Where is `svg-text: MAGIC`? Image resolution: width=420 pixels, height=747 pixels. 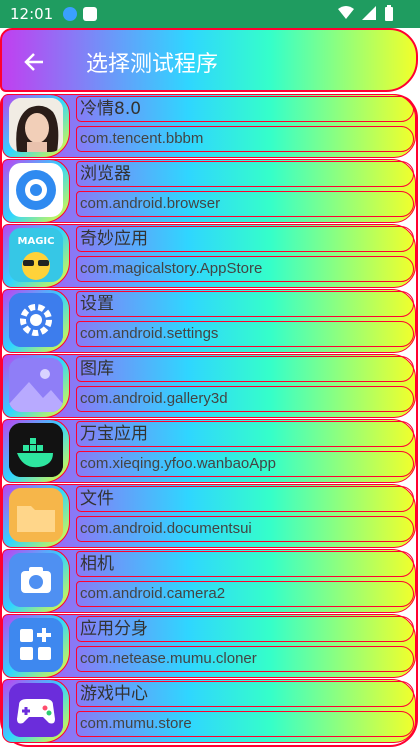
svg-text: MAGIC is located at coordinates (36, 241).